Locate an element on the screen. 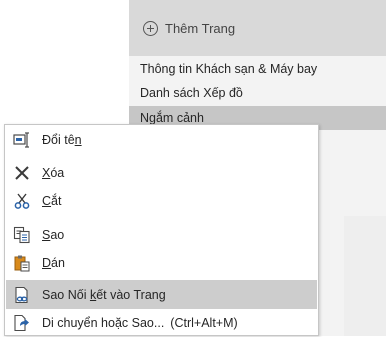 The width and height of the screenshot is (386, 337). menu-item-cut: Cắt is located at coordinates (161, 200).